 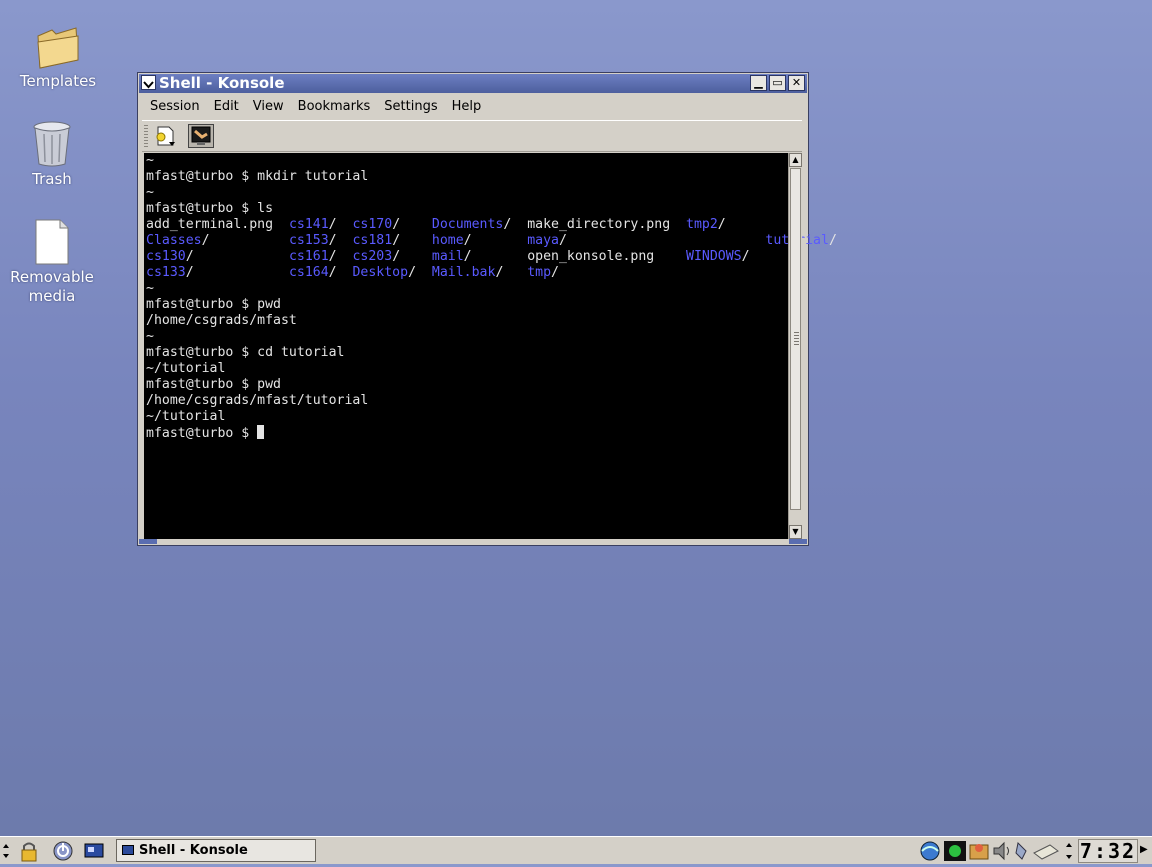 I want to click on monitor-icon, so click(x=955, y=851).